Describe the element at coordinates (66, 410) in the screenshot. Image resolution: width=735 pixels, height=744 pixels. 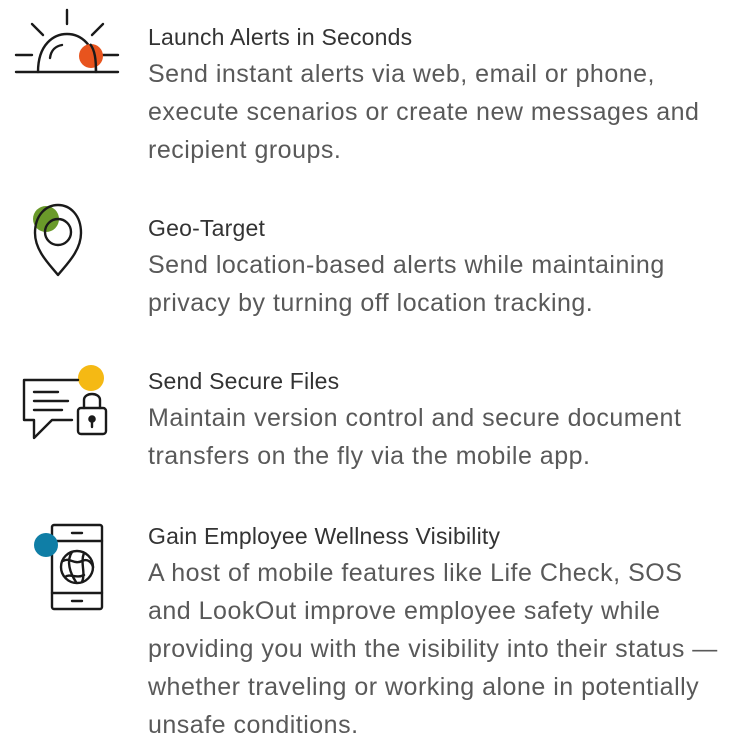
I see `secure-message-icon` at that location.